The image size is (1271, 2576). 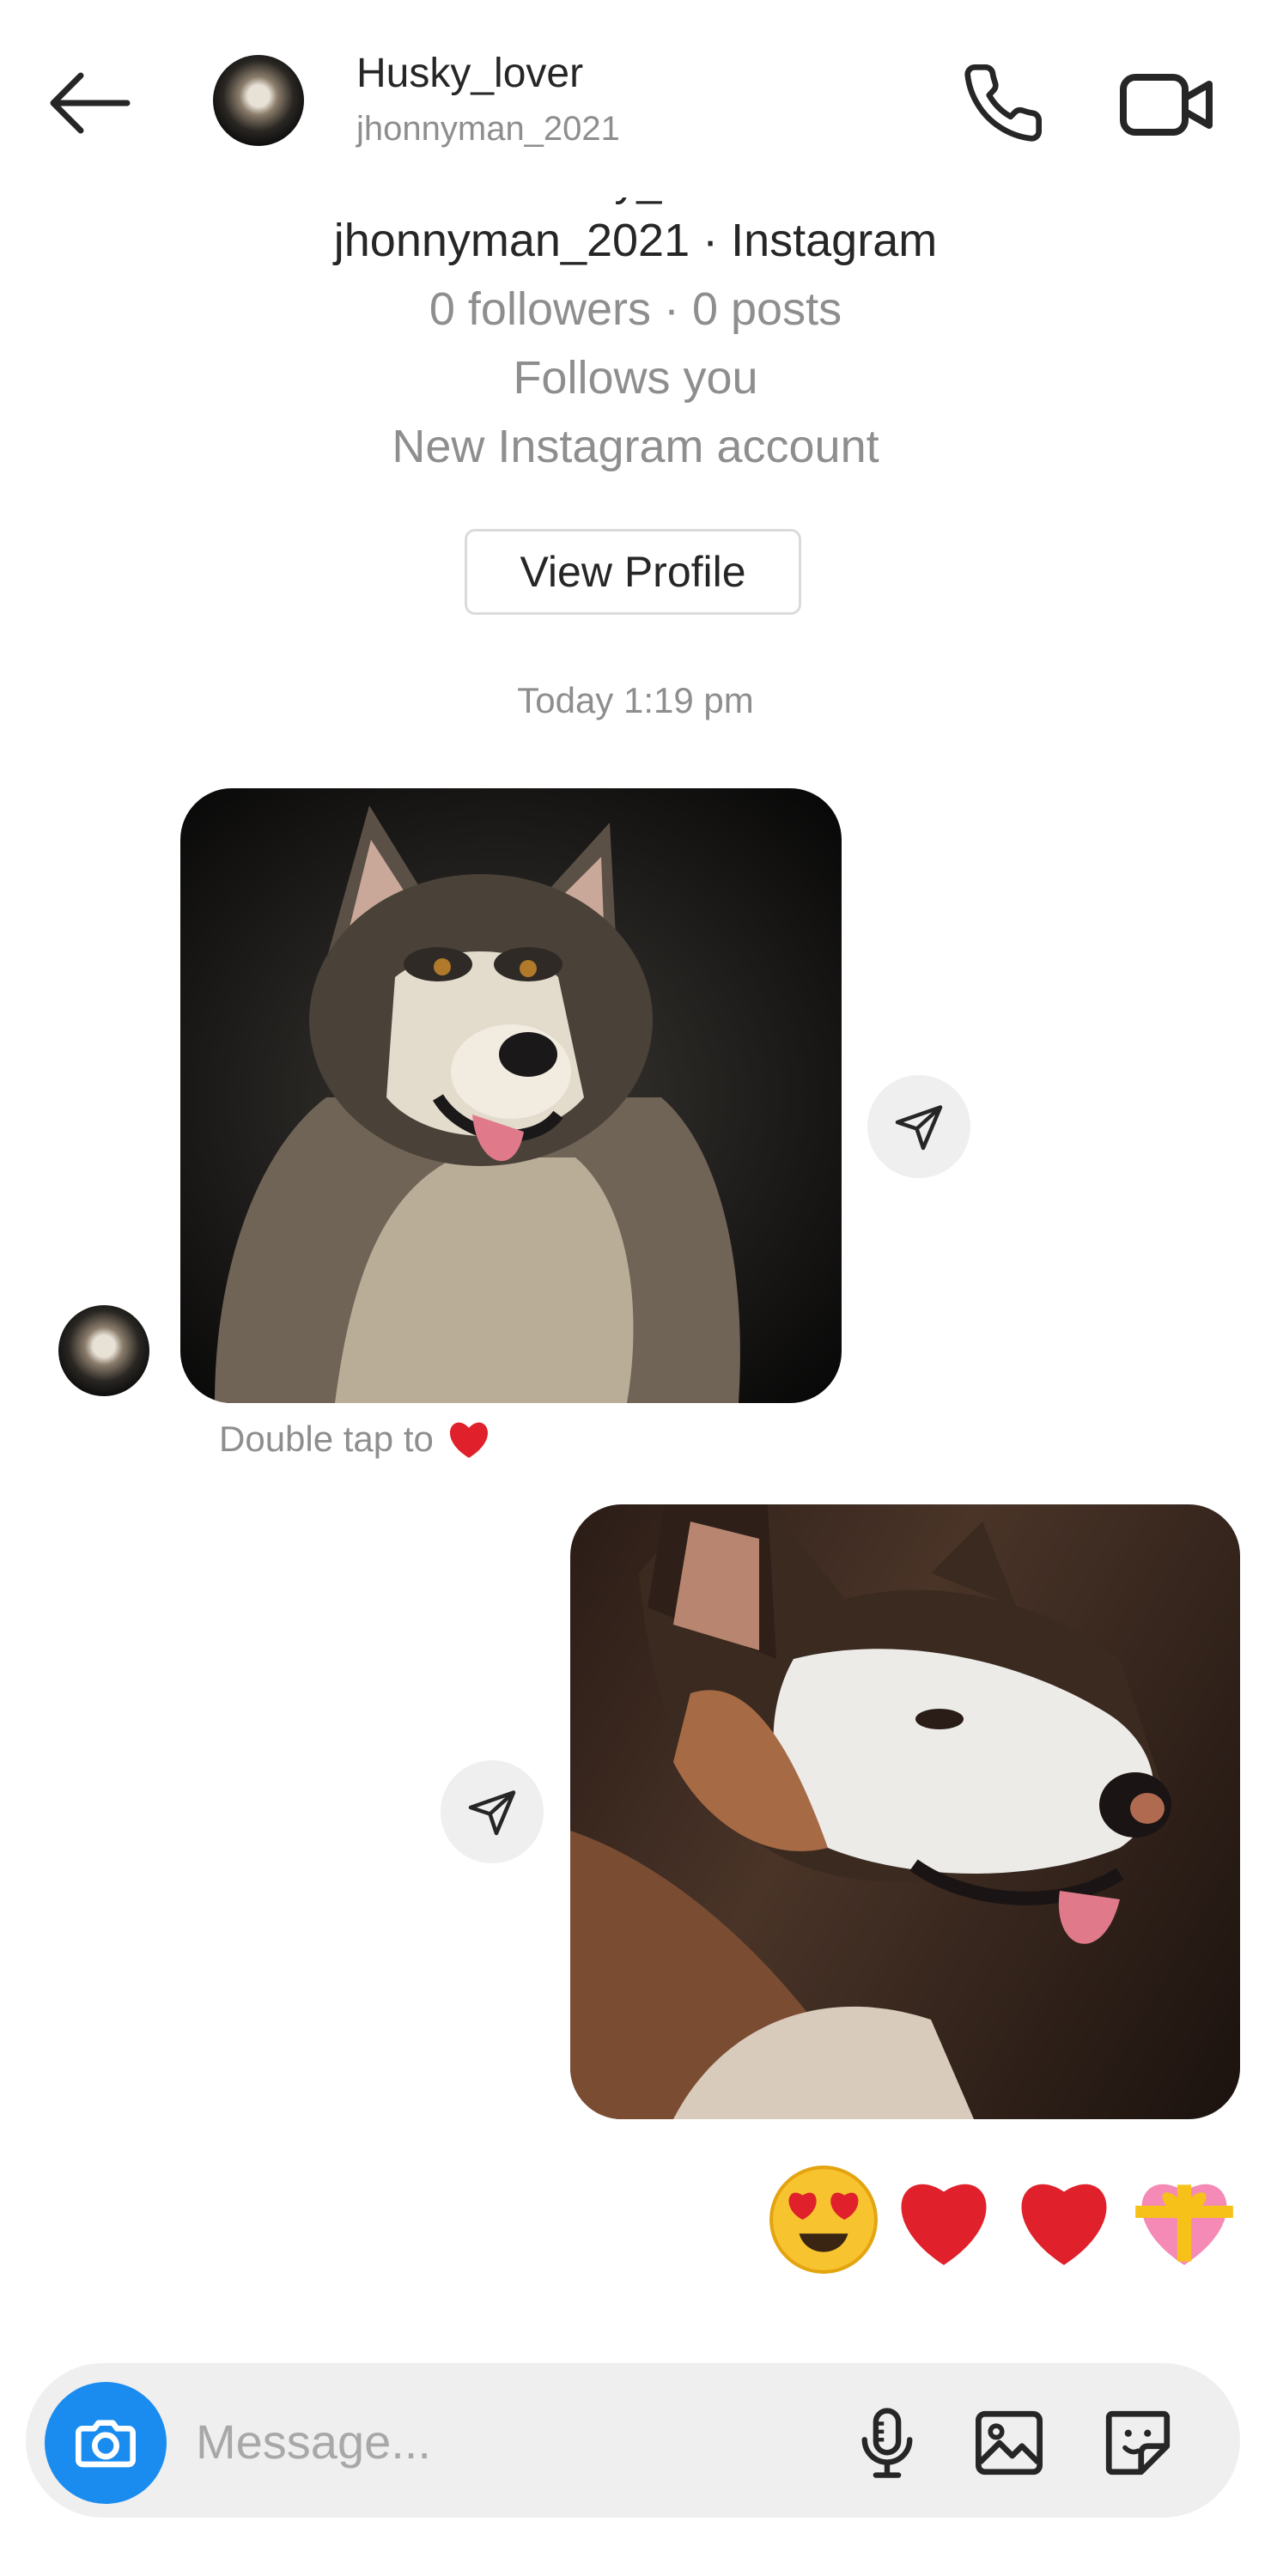 I want to click on message-input, so click(x=514, y=2441).